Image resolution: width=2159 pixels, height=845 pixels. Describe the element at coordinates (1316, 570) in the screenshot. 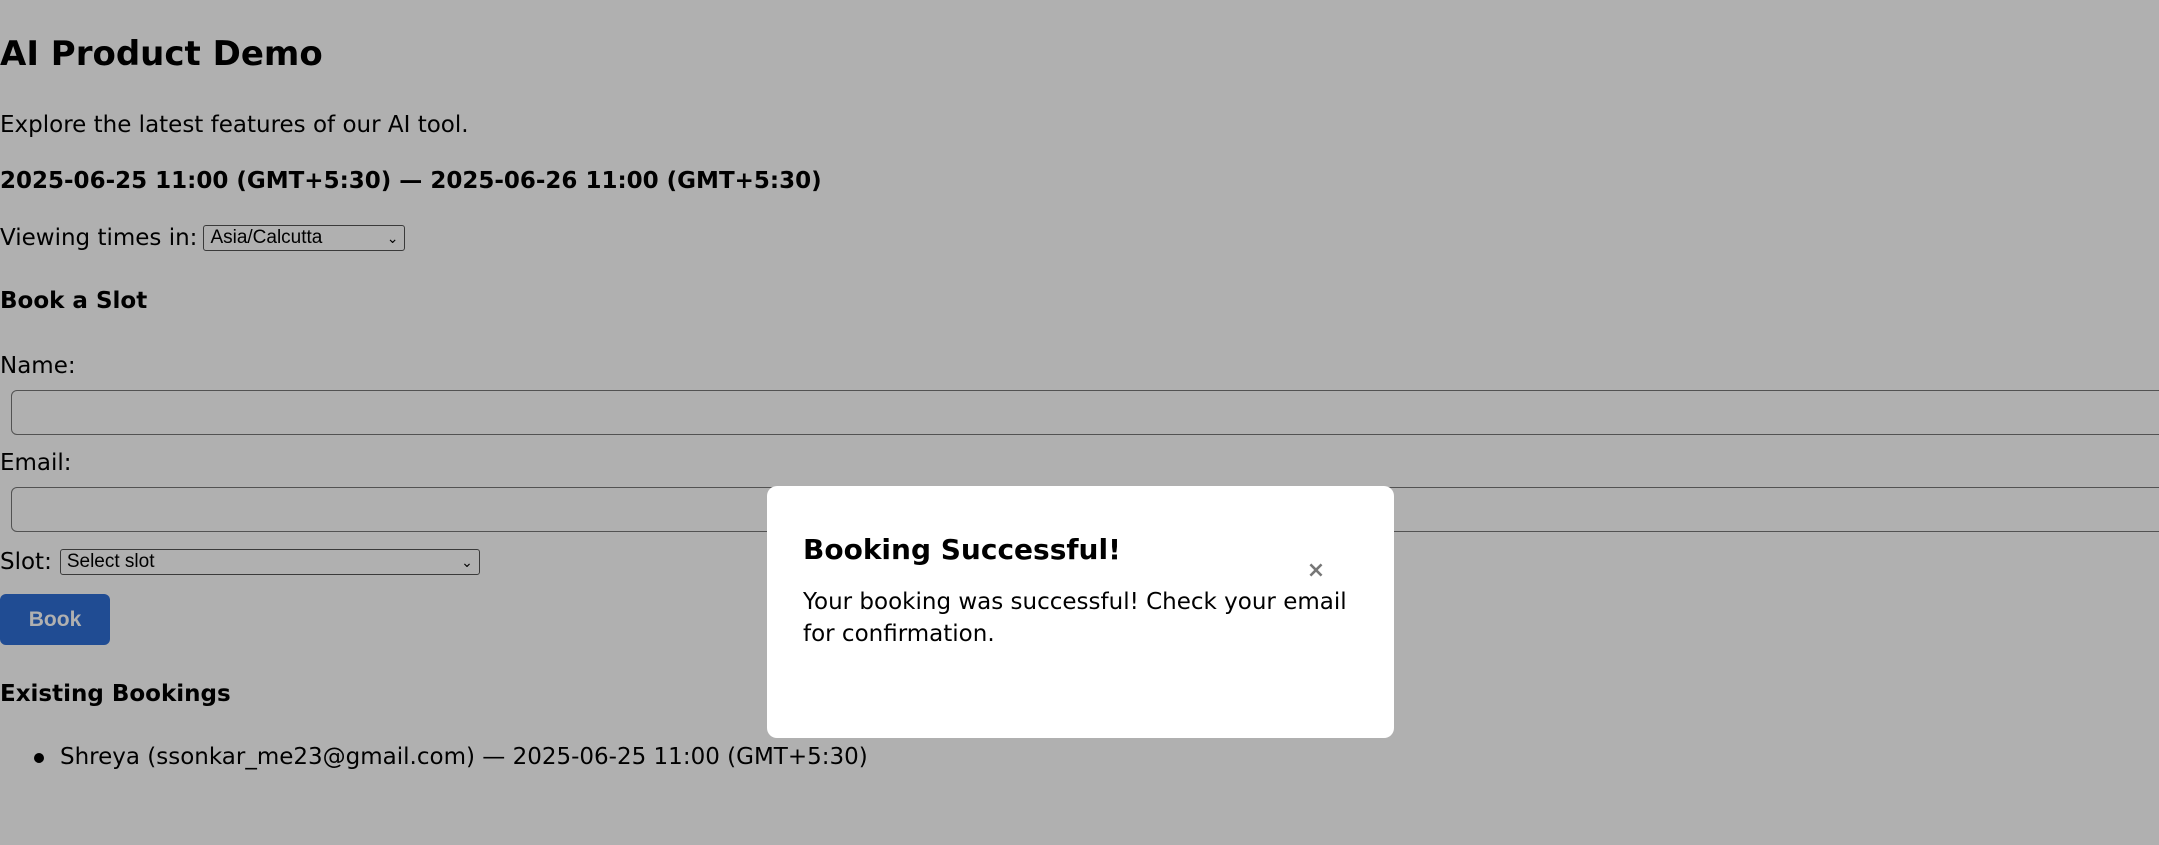

I see `close-icon: ×` at that location.